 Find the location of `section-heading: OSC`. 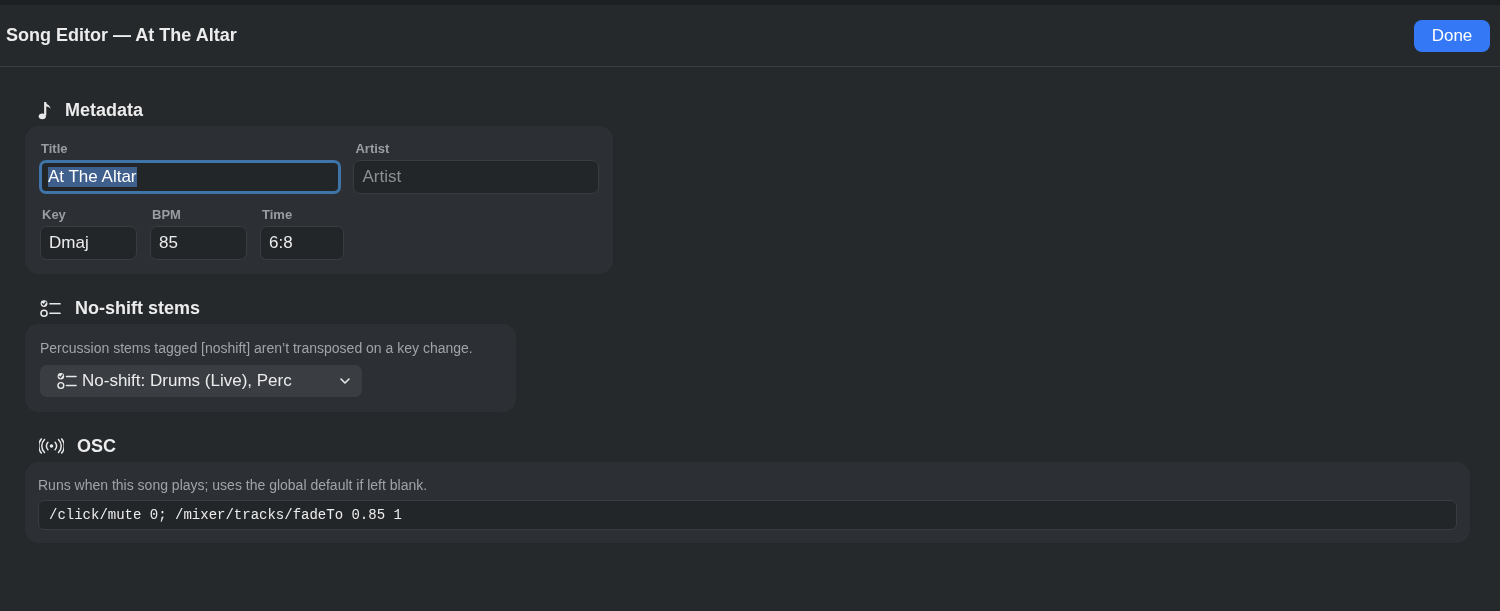

section-heading: OSC is located at coordinates (96, 446).